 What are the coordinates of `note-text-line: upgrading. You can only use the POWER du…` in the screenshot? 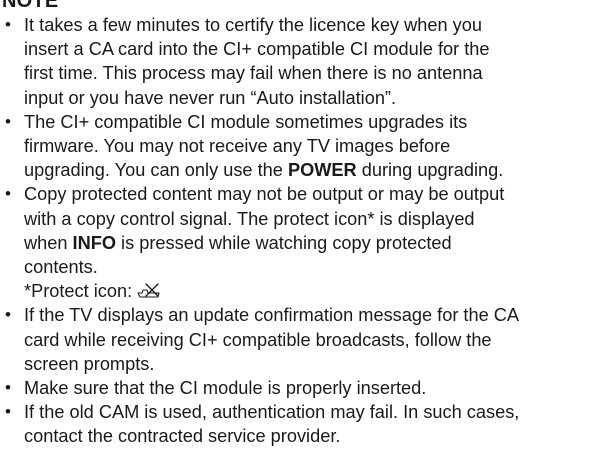 It's located at (308, 170).